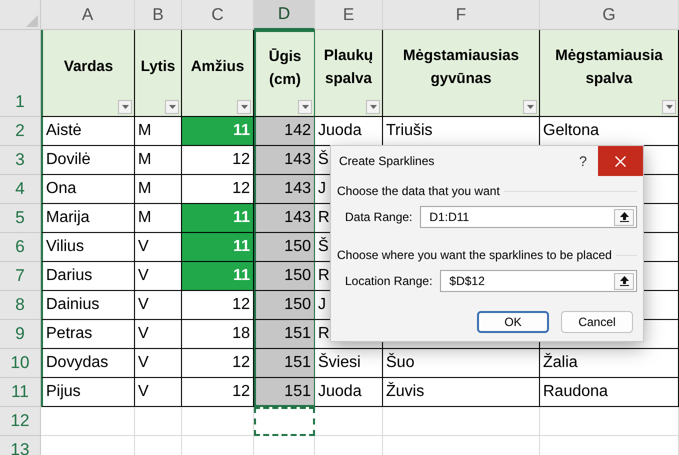  What do you see at coordinates (20, 421) in the screenshot?
I see `row-number: 12` at bounding box center [20, 421].